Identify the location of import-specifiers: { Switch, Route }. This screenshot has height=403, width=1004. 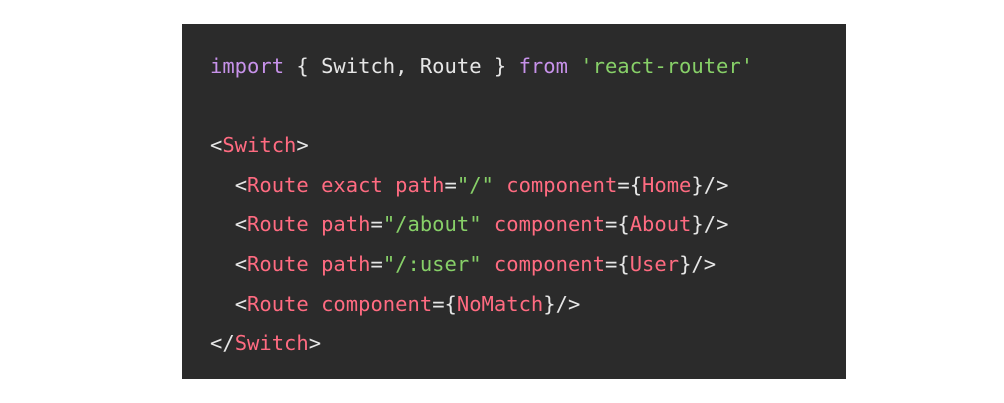
(401, 66).